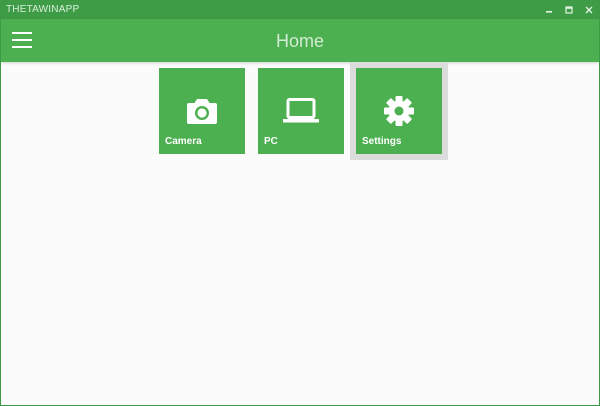 This screenshot has width=600, height=406. Describe the element at coordinates (183, 141) in the screenshot. I see `tile-label-camera: Camera` at that location.